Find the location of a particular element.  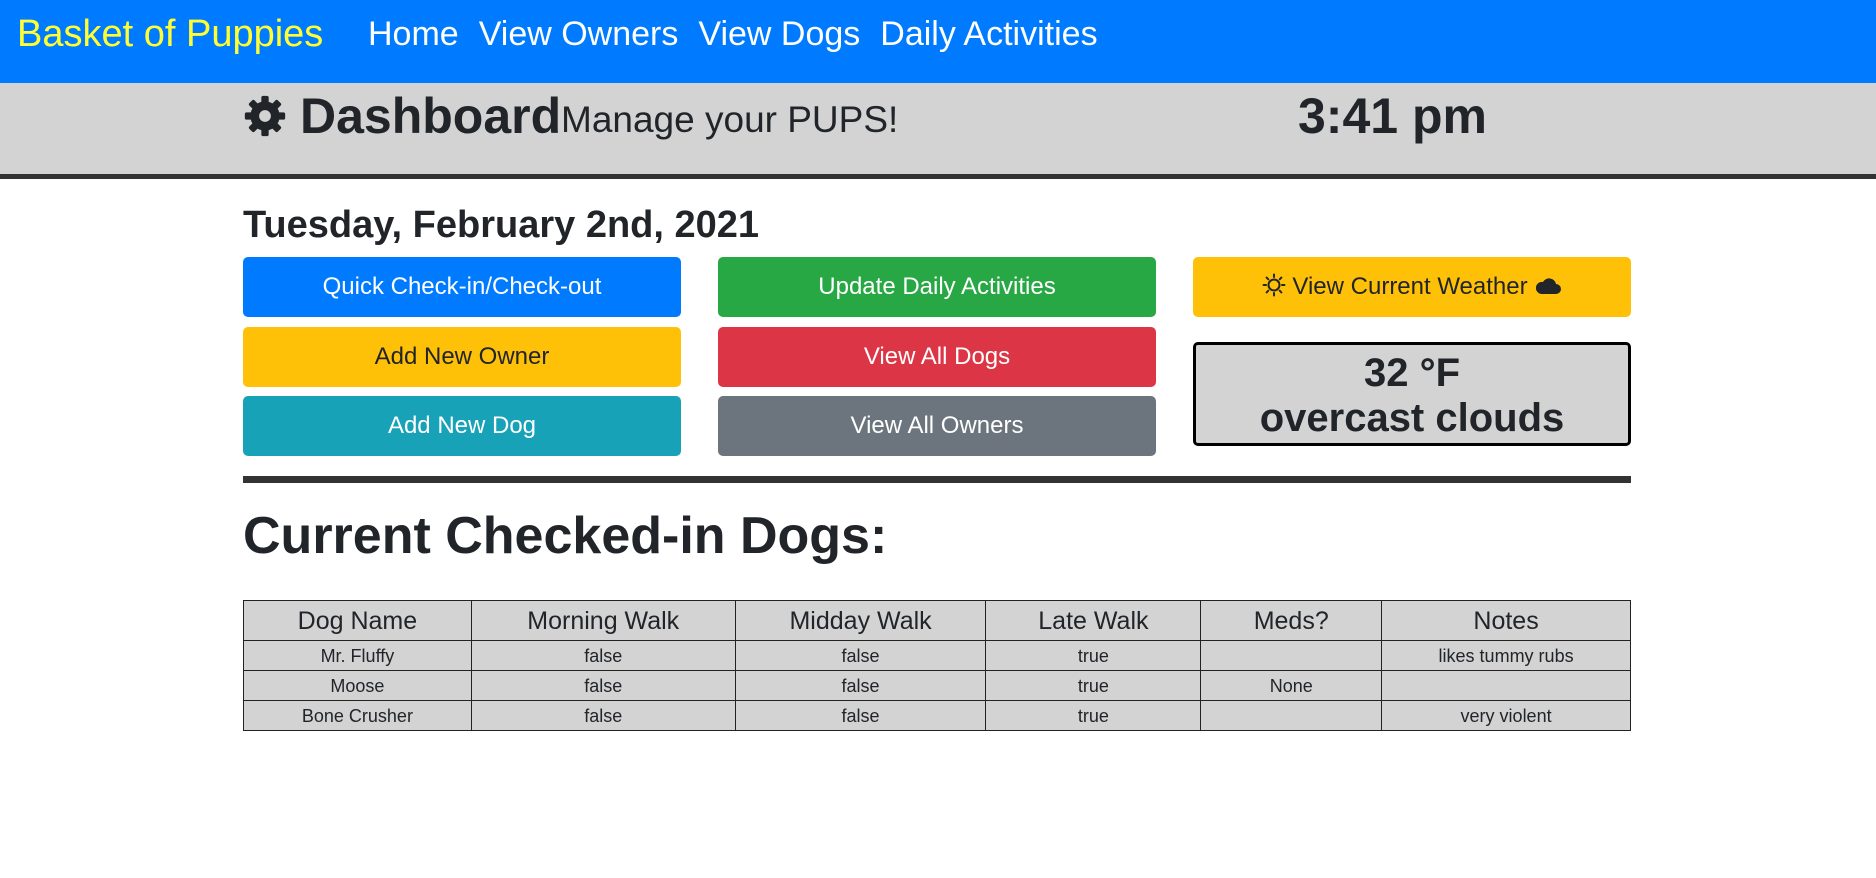

weather-panel: 32 °F overcast clouds is located at coordinates (1412, 394).